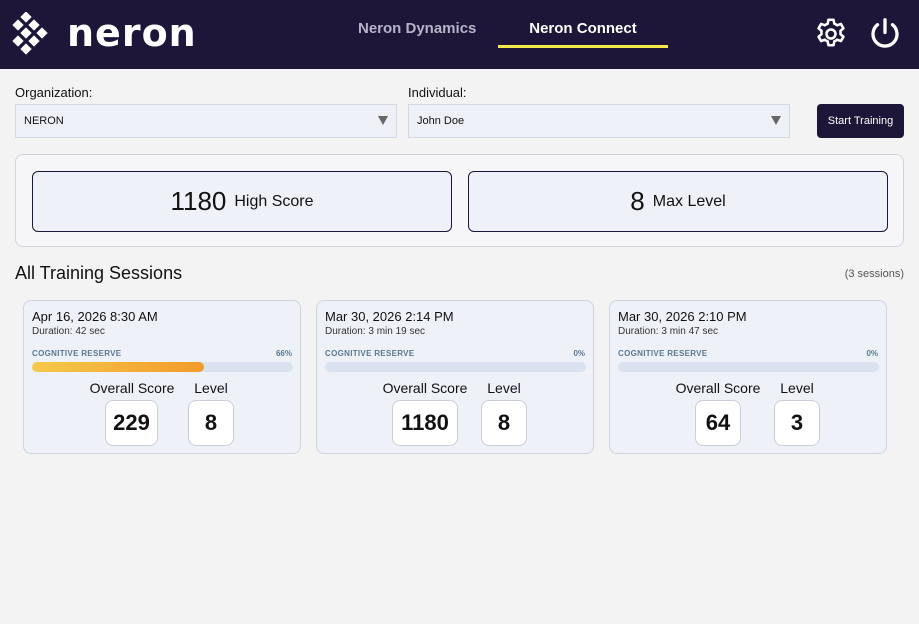 The image size is (919, 624). Describe the element at coordinates (437, 92) in the screenshot. I see `individual-label: Individual:` at that location.